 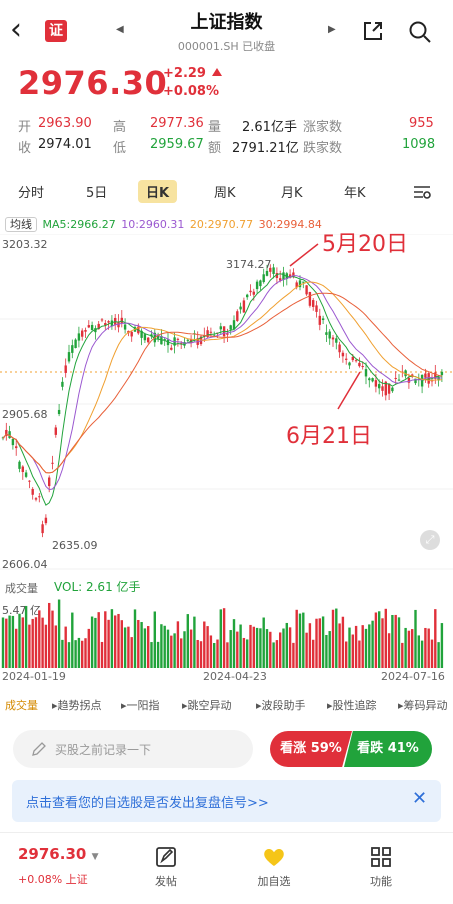 What do you see at coordinates (420, 32) in the screenshot?
I see `search-icon` at bounding box center [420, 32].